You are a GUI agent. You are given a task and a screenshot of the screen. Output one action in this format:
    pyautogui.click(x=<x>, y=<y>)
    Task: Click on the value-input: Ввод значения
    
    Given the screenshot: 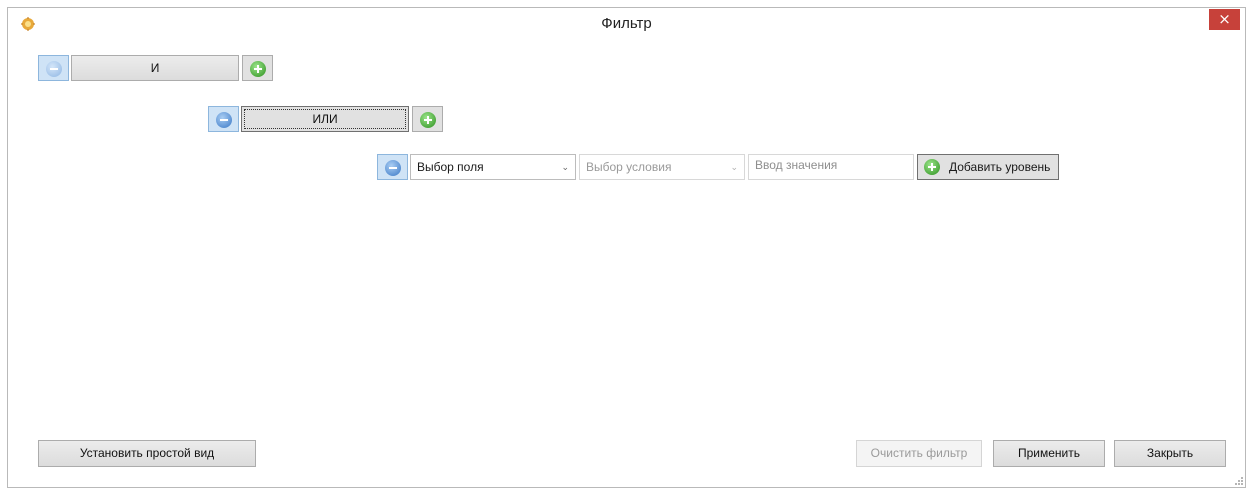 What is the action you would take?
    pyautogui.click(x=831, y=167)
    